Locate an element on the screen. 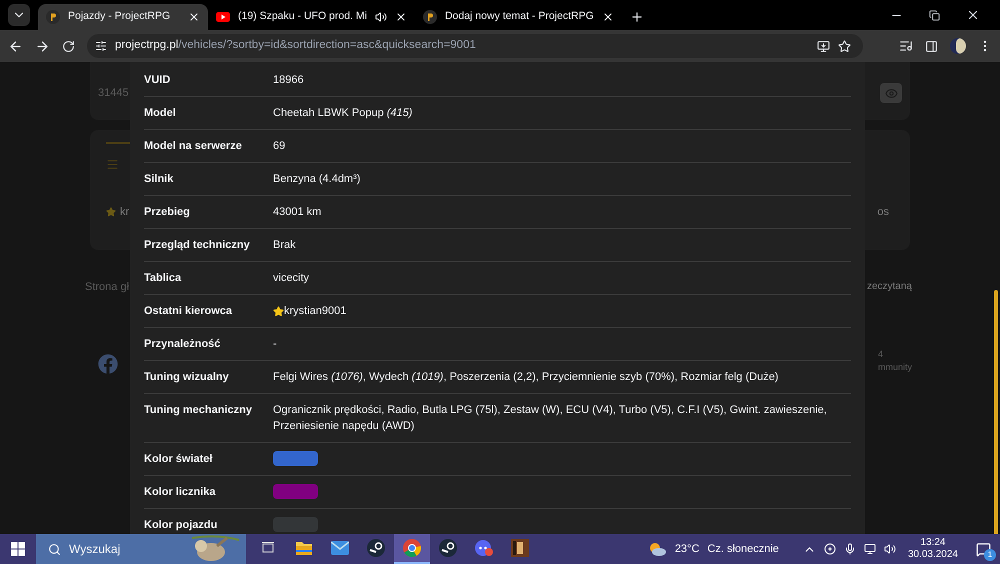  detail-value: Benzyna (4.4dm³) is located at coordinates (316, 179).